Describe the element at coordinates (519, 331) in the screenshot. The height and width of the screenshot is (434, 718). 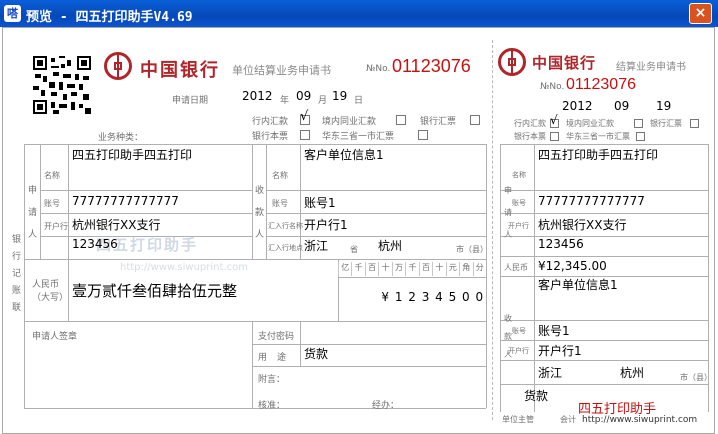
I see `stub-label-payee-account: 账号` at that location.